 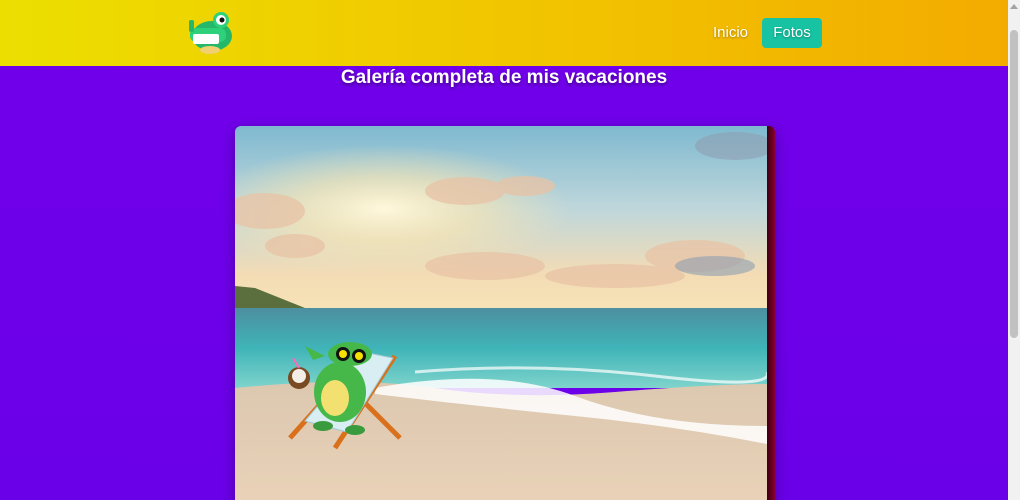 I want to click on scrollbar-thumb, so click(x=1014, y=184).